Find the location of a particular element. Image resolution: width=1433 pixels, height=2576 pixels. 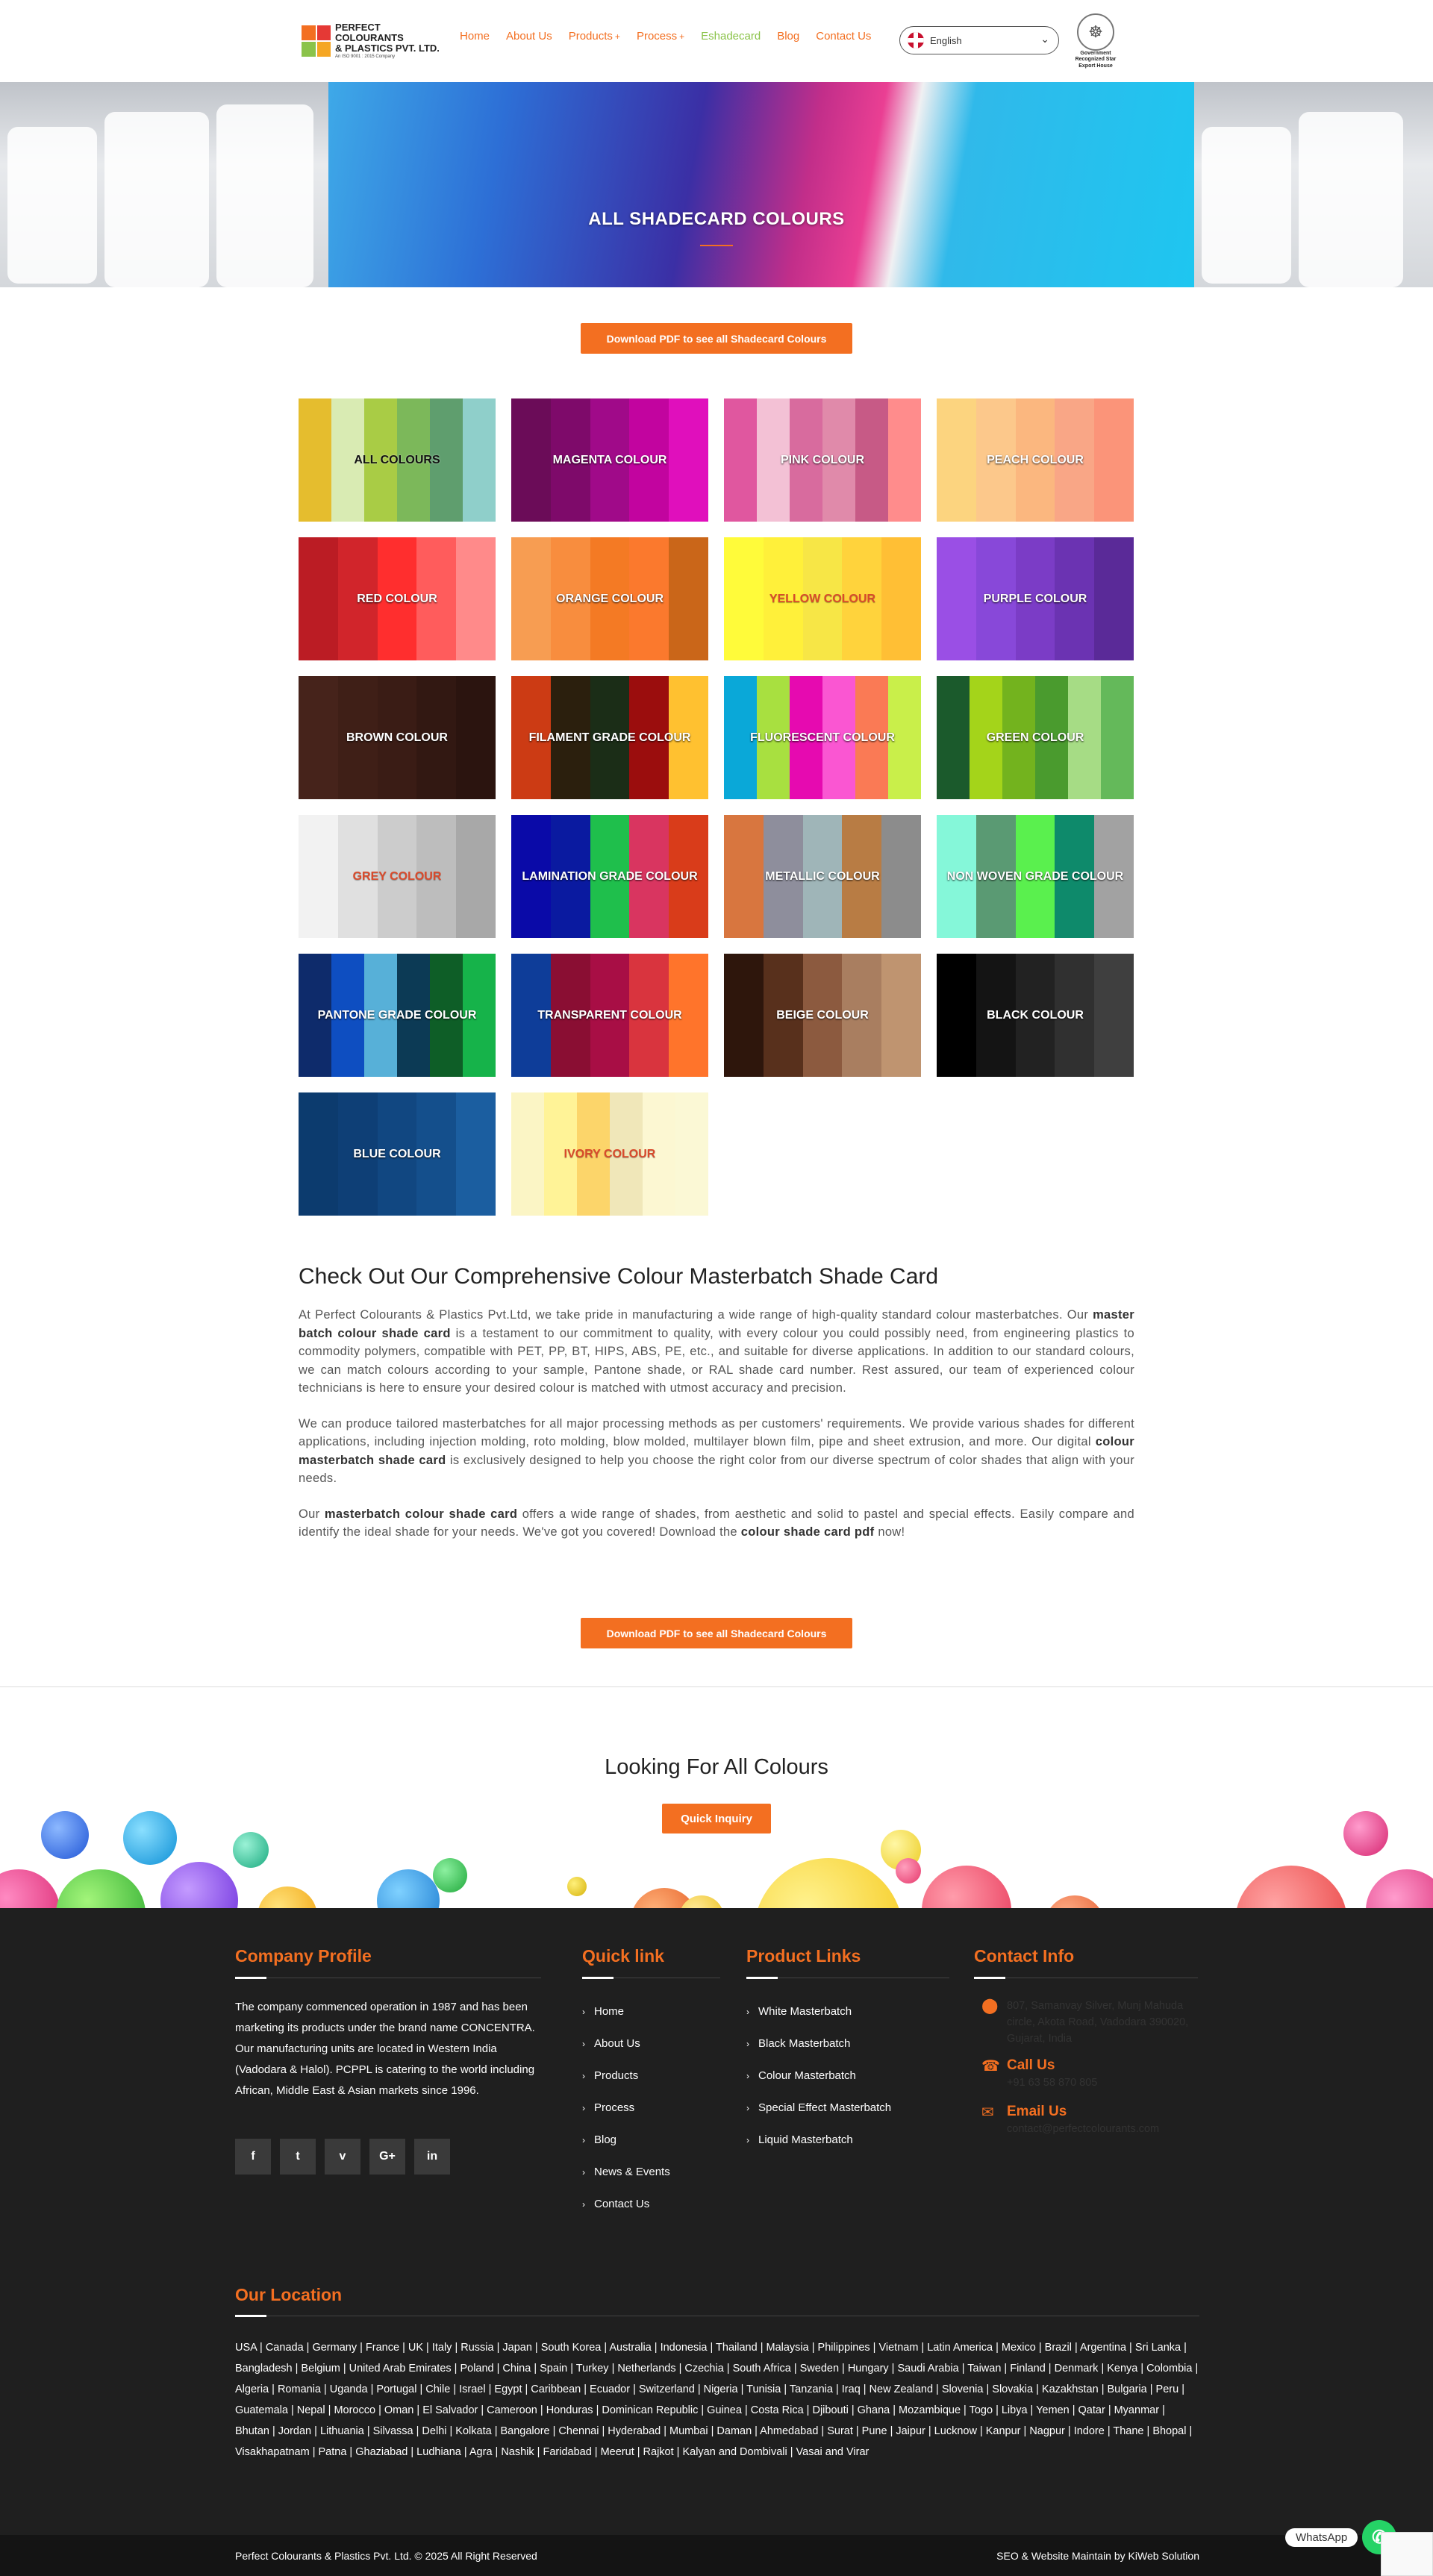

product-link-liquid-masterbatch: › Liquid Masterbatch is located at coordinates (818, 2140).